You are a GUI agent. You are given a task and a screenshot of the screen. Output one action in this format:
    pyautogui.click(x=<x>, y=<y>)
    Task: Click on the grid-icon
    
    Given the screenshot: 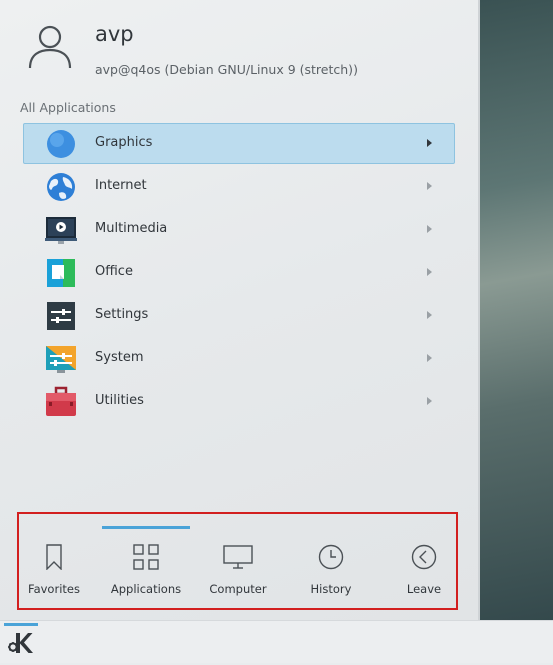 What is the action you would take?
    pyautogui.click(x=146, y=557)
    